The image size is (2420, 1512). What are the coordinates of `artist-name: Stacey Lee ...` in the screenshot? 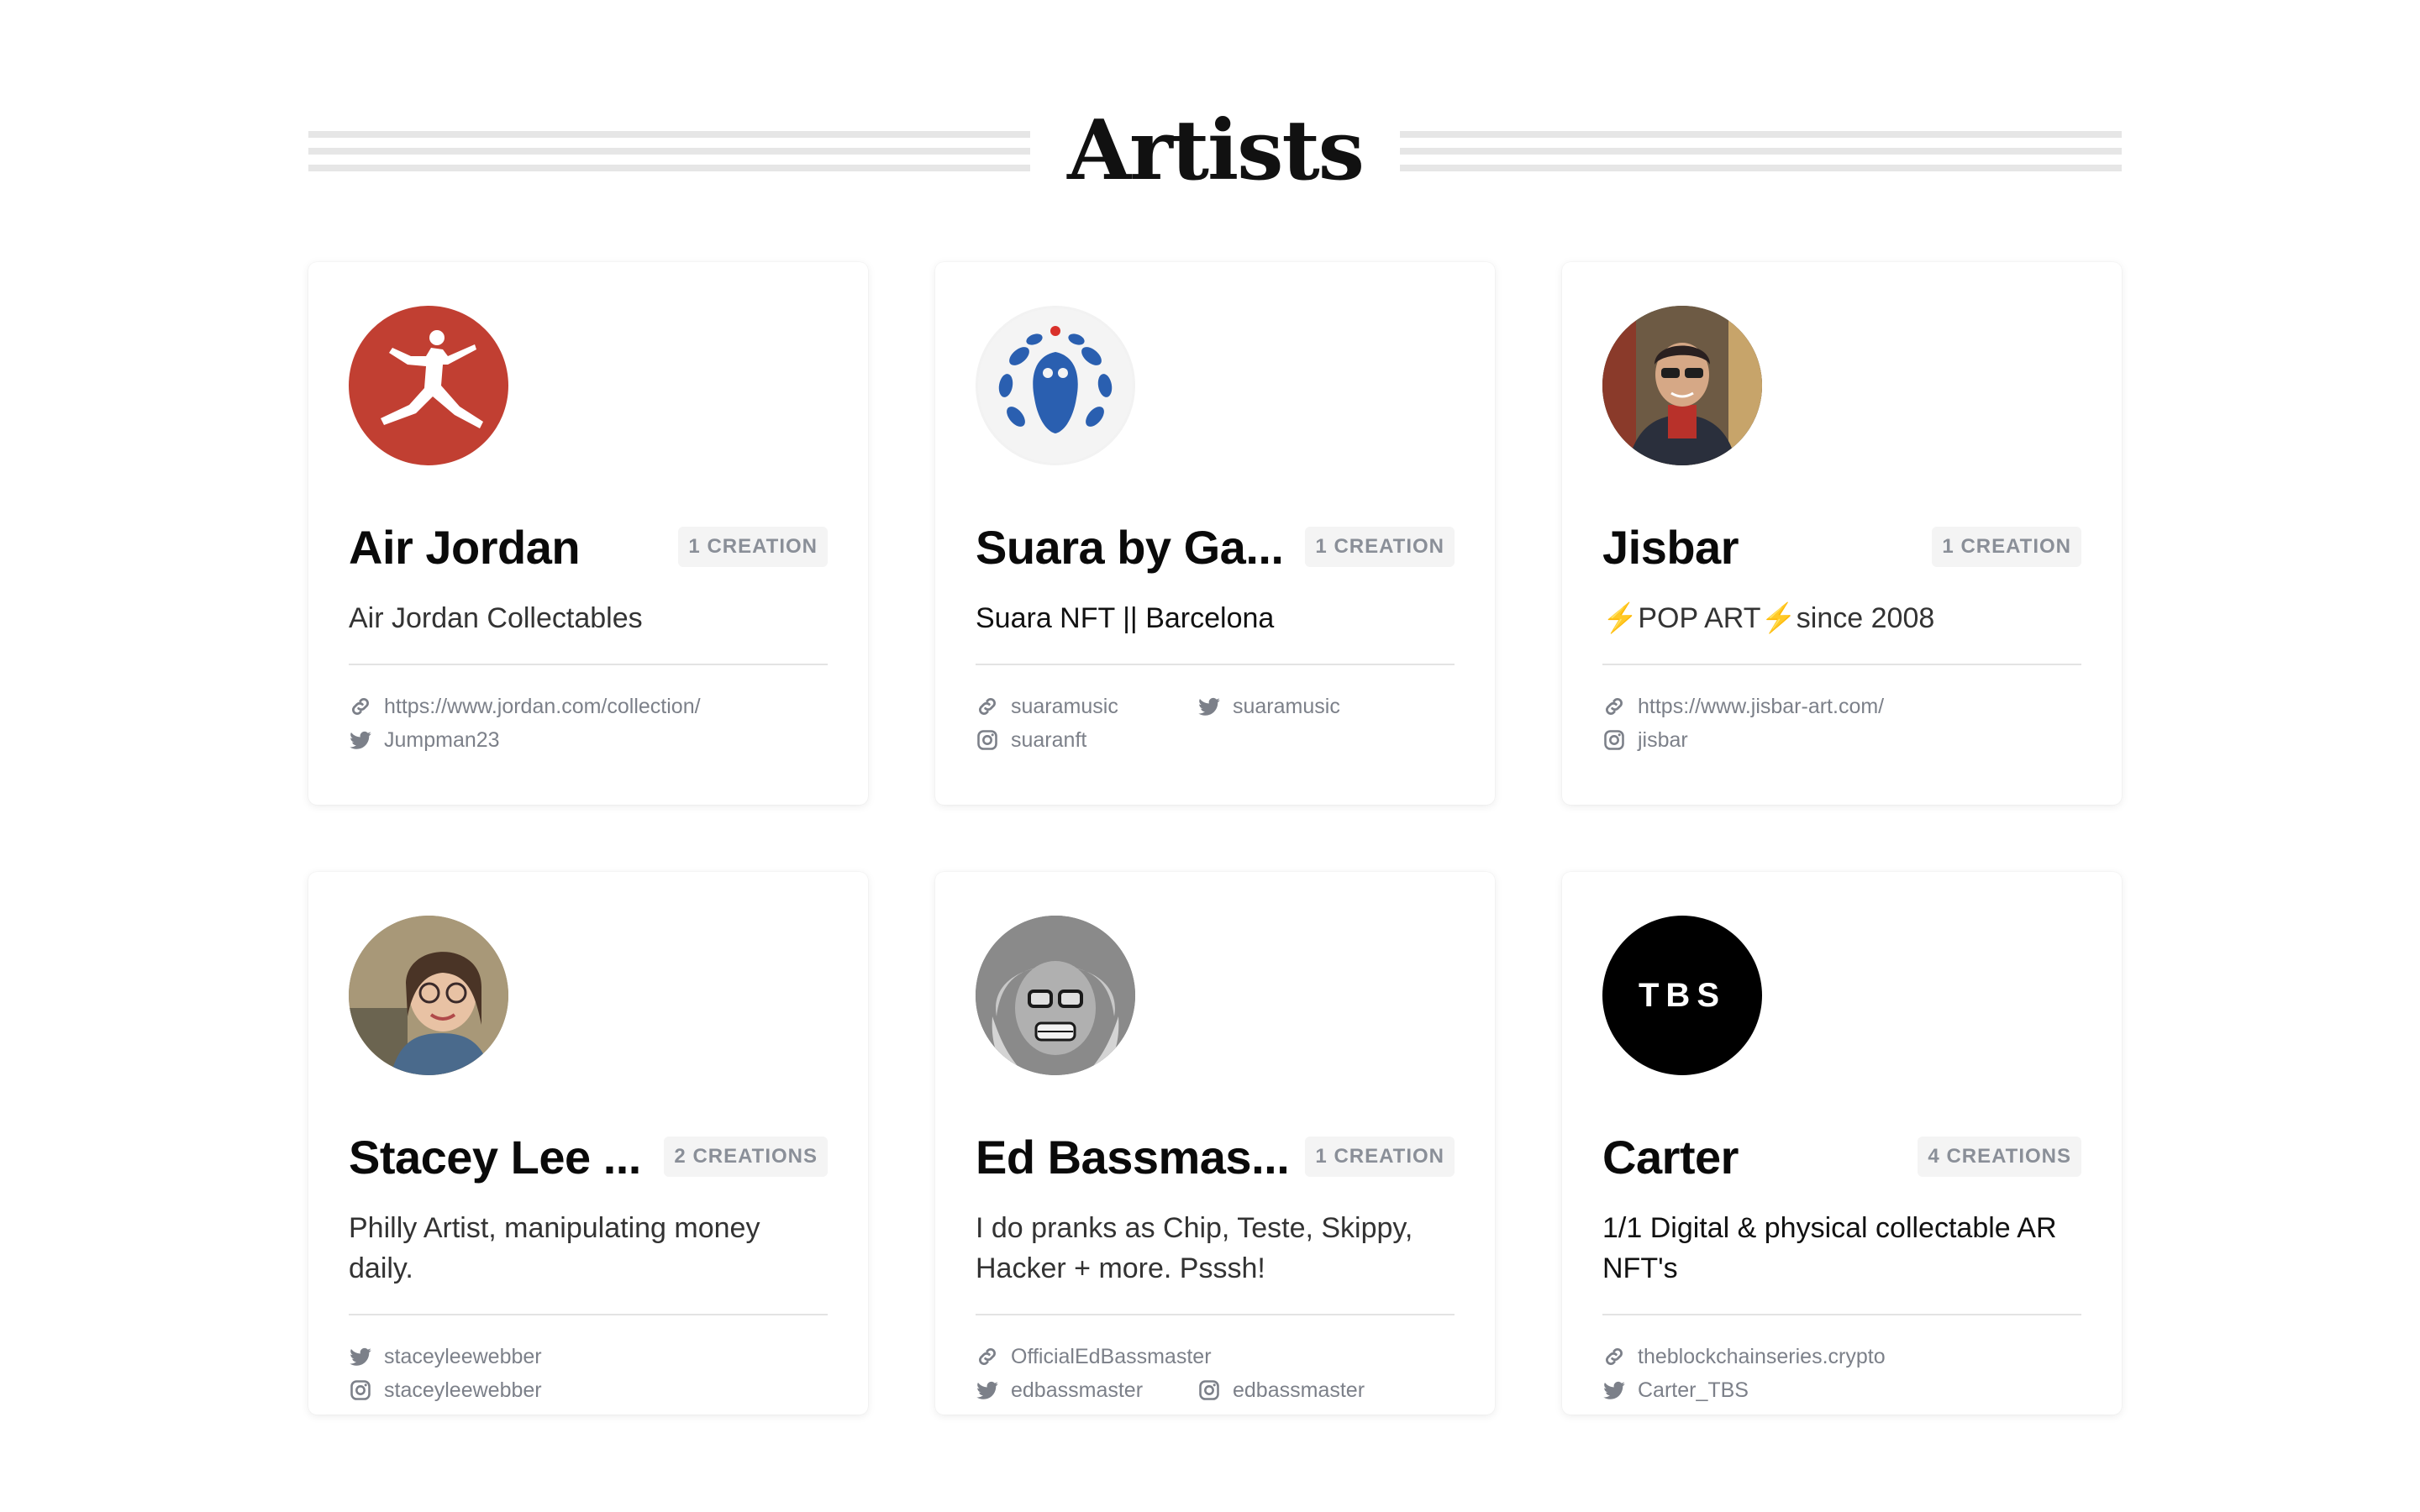 It's located at (495, 1157).